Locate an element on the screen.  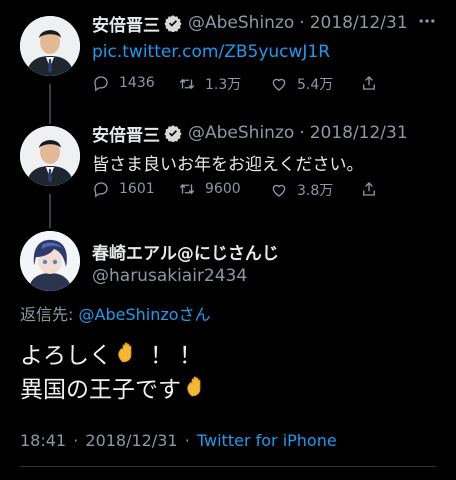
text-segment: ！！ is located at coordinates (179, 356).